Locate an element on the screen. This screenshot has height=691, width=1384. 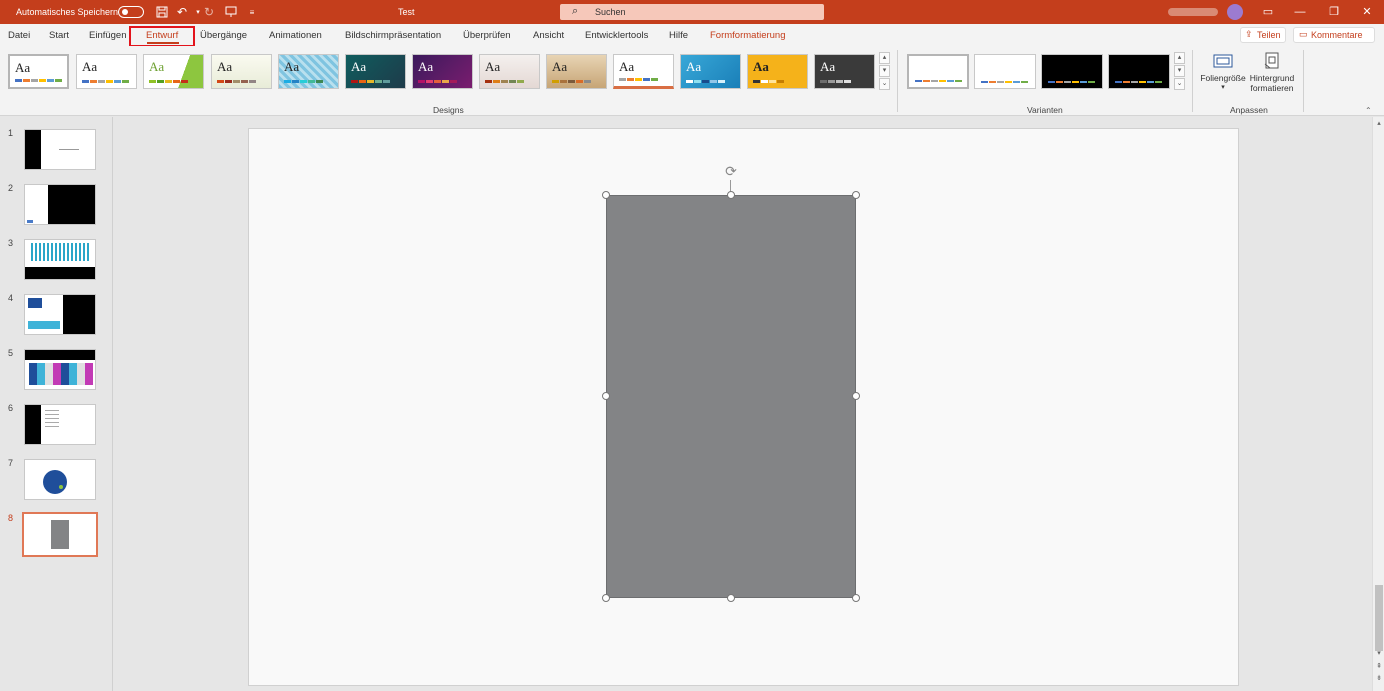
theme-slice: Aa is located at coordinates (576, 71).